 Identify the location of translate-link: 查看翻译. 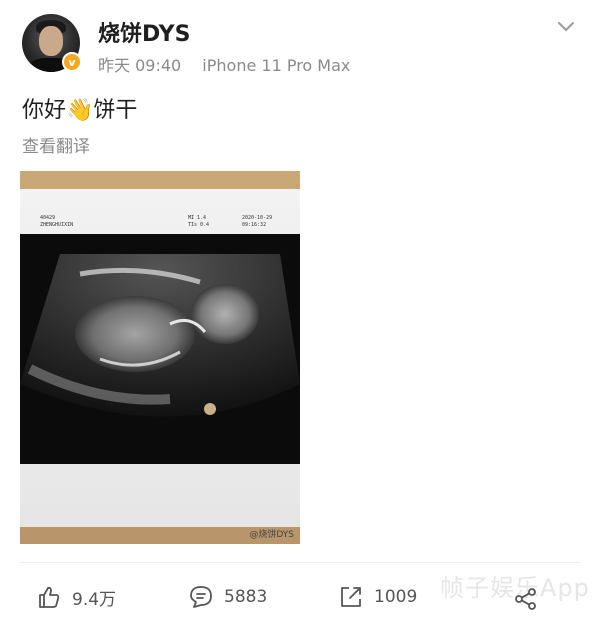
(56, 144).